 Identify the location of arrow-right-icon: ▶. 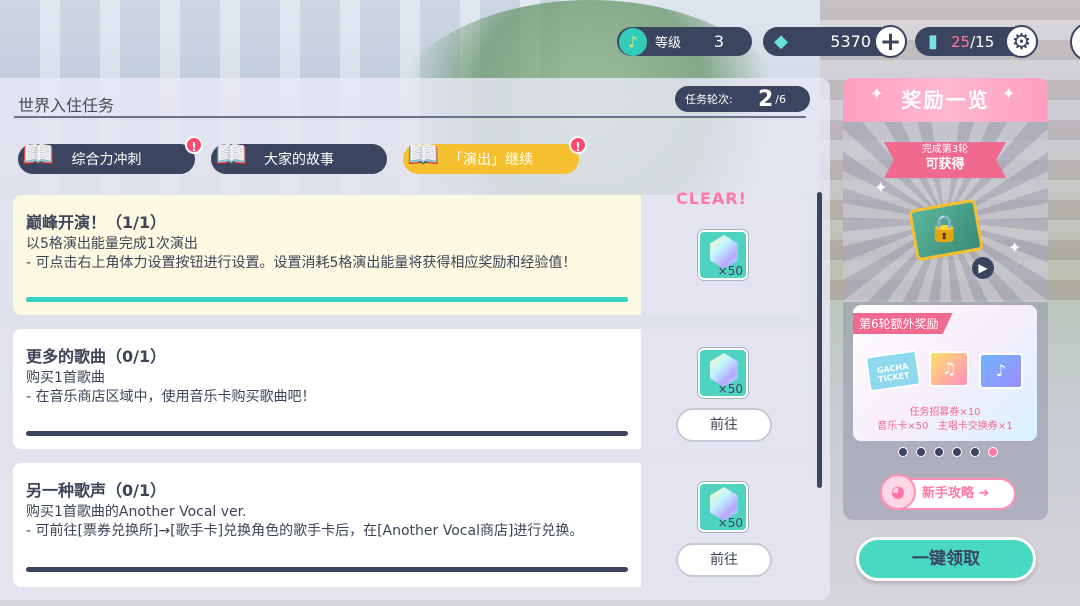
(983, 268).